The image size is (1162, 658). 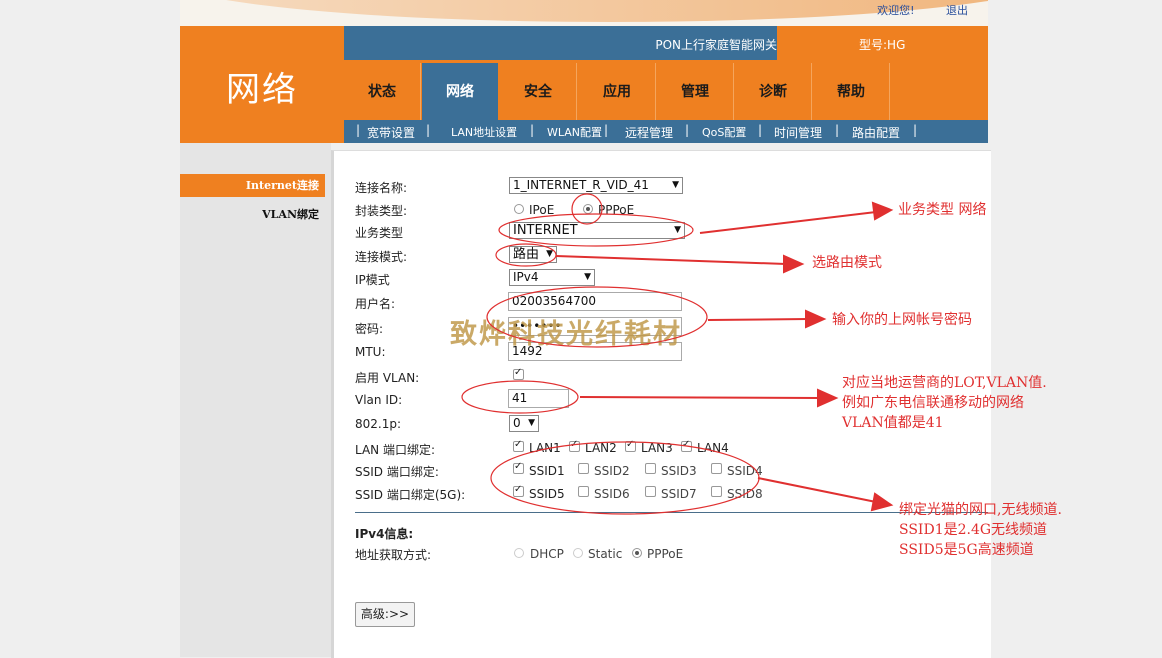 What do you see at coordinates (679, 471) in the screenshot?
I see `ssid3-label: SSID3` at bounding box center [679, 471].